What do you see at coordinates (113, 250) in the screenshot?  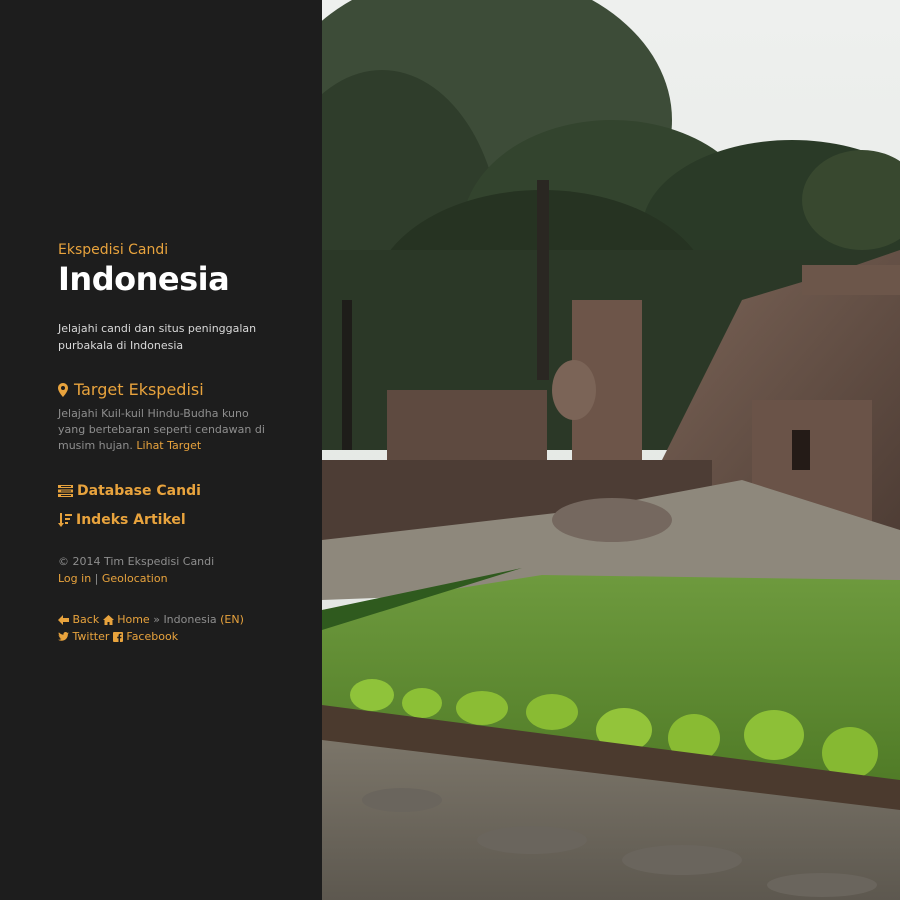 I see `site-subtitle: Ekspedisi Candi` at bounding box center [113, 250].